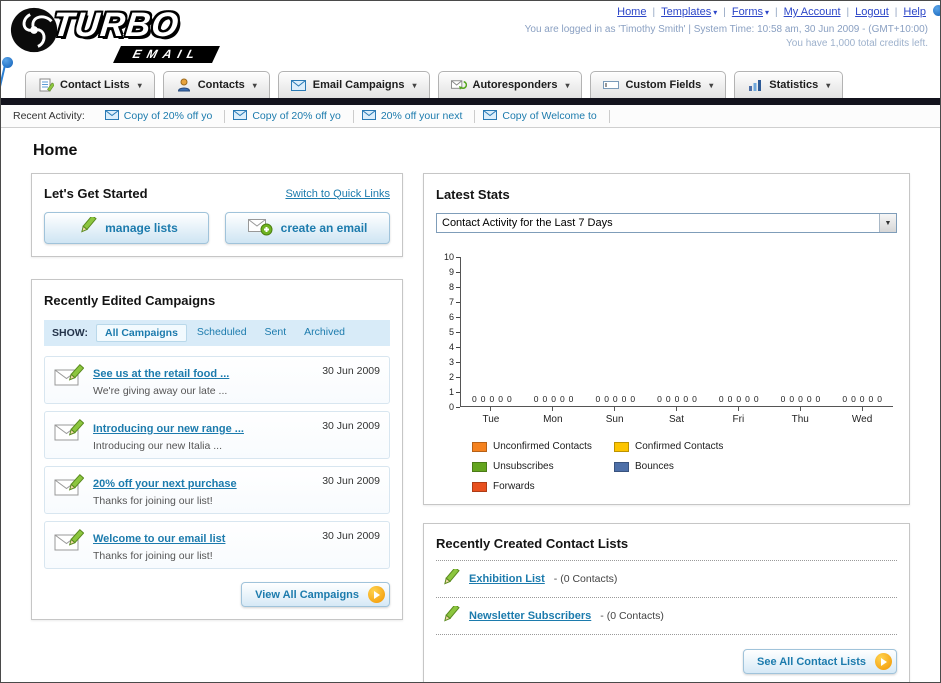 Image resolution: width=941 pixels, height=683 pixels. Describe the element at coordinates (141, 228) in the screenshot. I see `manage-lists-label: manage lists` at that location.